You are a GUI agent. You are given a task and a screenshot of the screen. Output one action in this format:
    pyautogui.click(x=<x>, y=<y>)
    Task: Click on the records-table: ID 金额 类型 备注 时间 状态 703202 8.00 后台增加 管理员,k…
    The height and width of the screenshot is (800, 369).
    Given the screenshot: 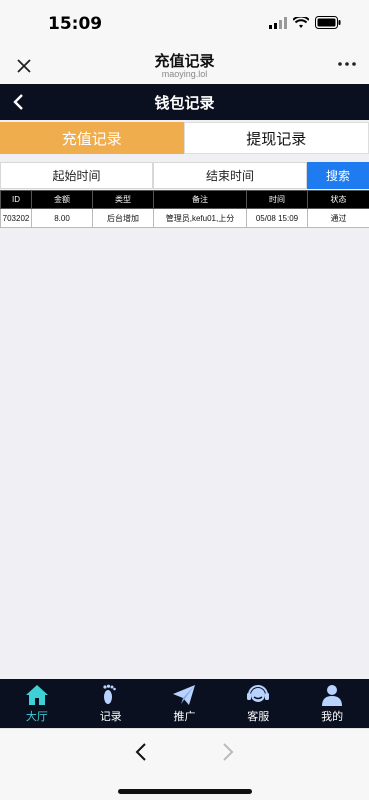 What is the action you would take?
    pyautogui.click(x=184, y=209)
    